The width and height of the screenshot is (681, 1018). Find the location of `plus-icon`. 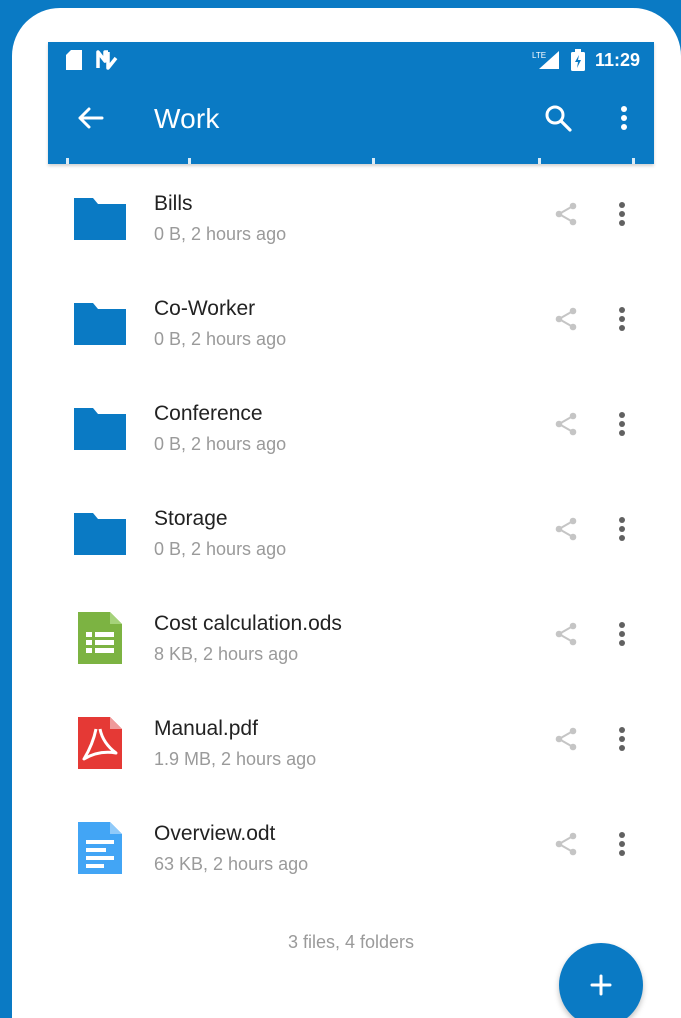

plus-icon is located at coordinates (601, 985).